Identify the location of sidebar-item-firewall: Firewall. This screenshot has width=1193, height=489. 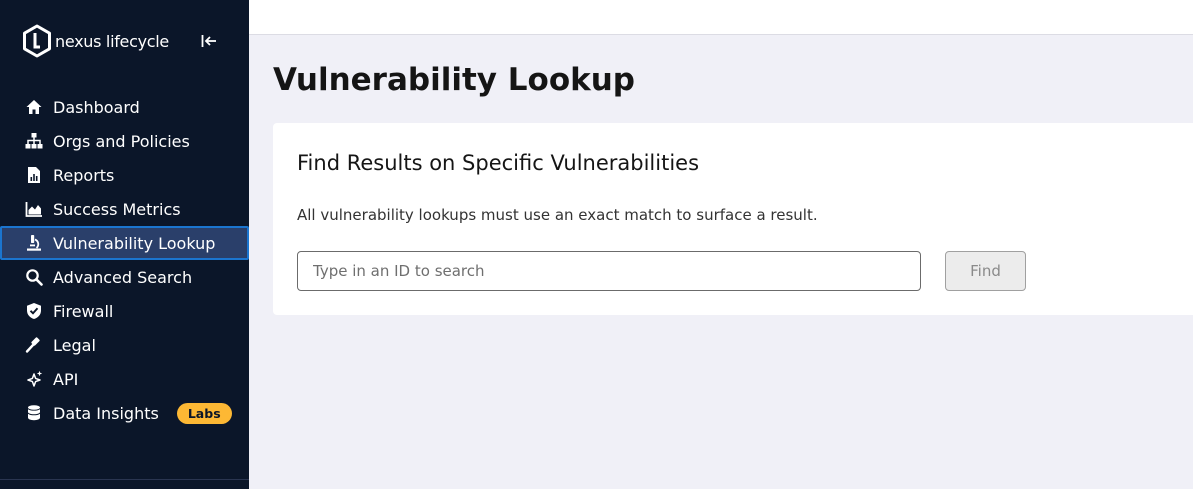
(124, 311).